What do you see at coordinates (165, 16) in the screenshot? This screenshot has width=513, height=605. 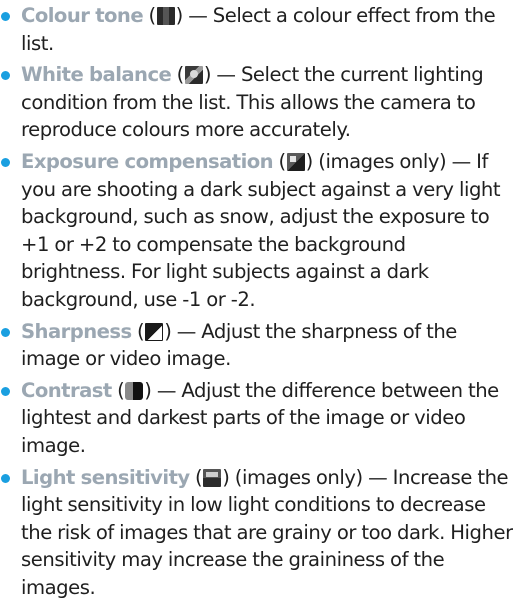 I see `colour-tone-icon` at bounding box center [165, 16].